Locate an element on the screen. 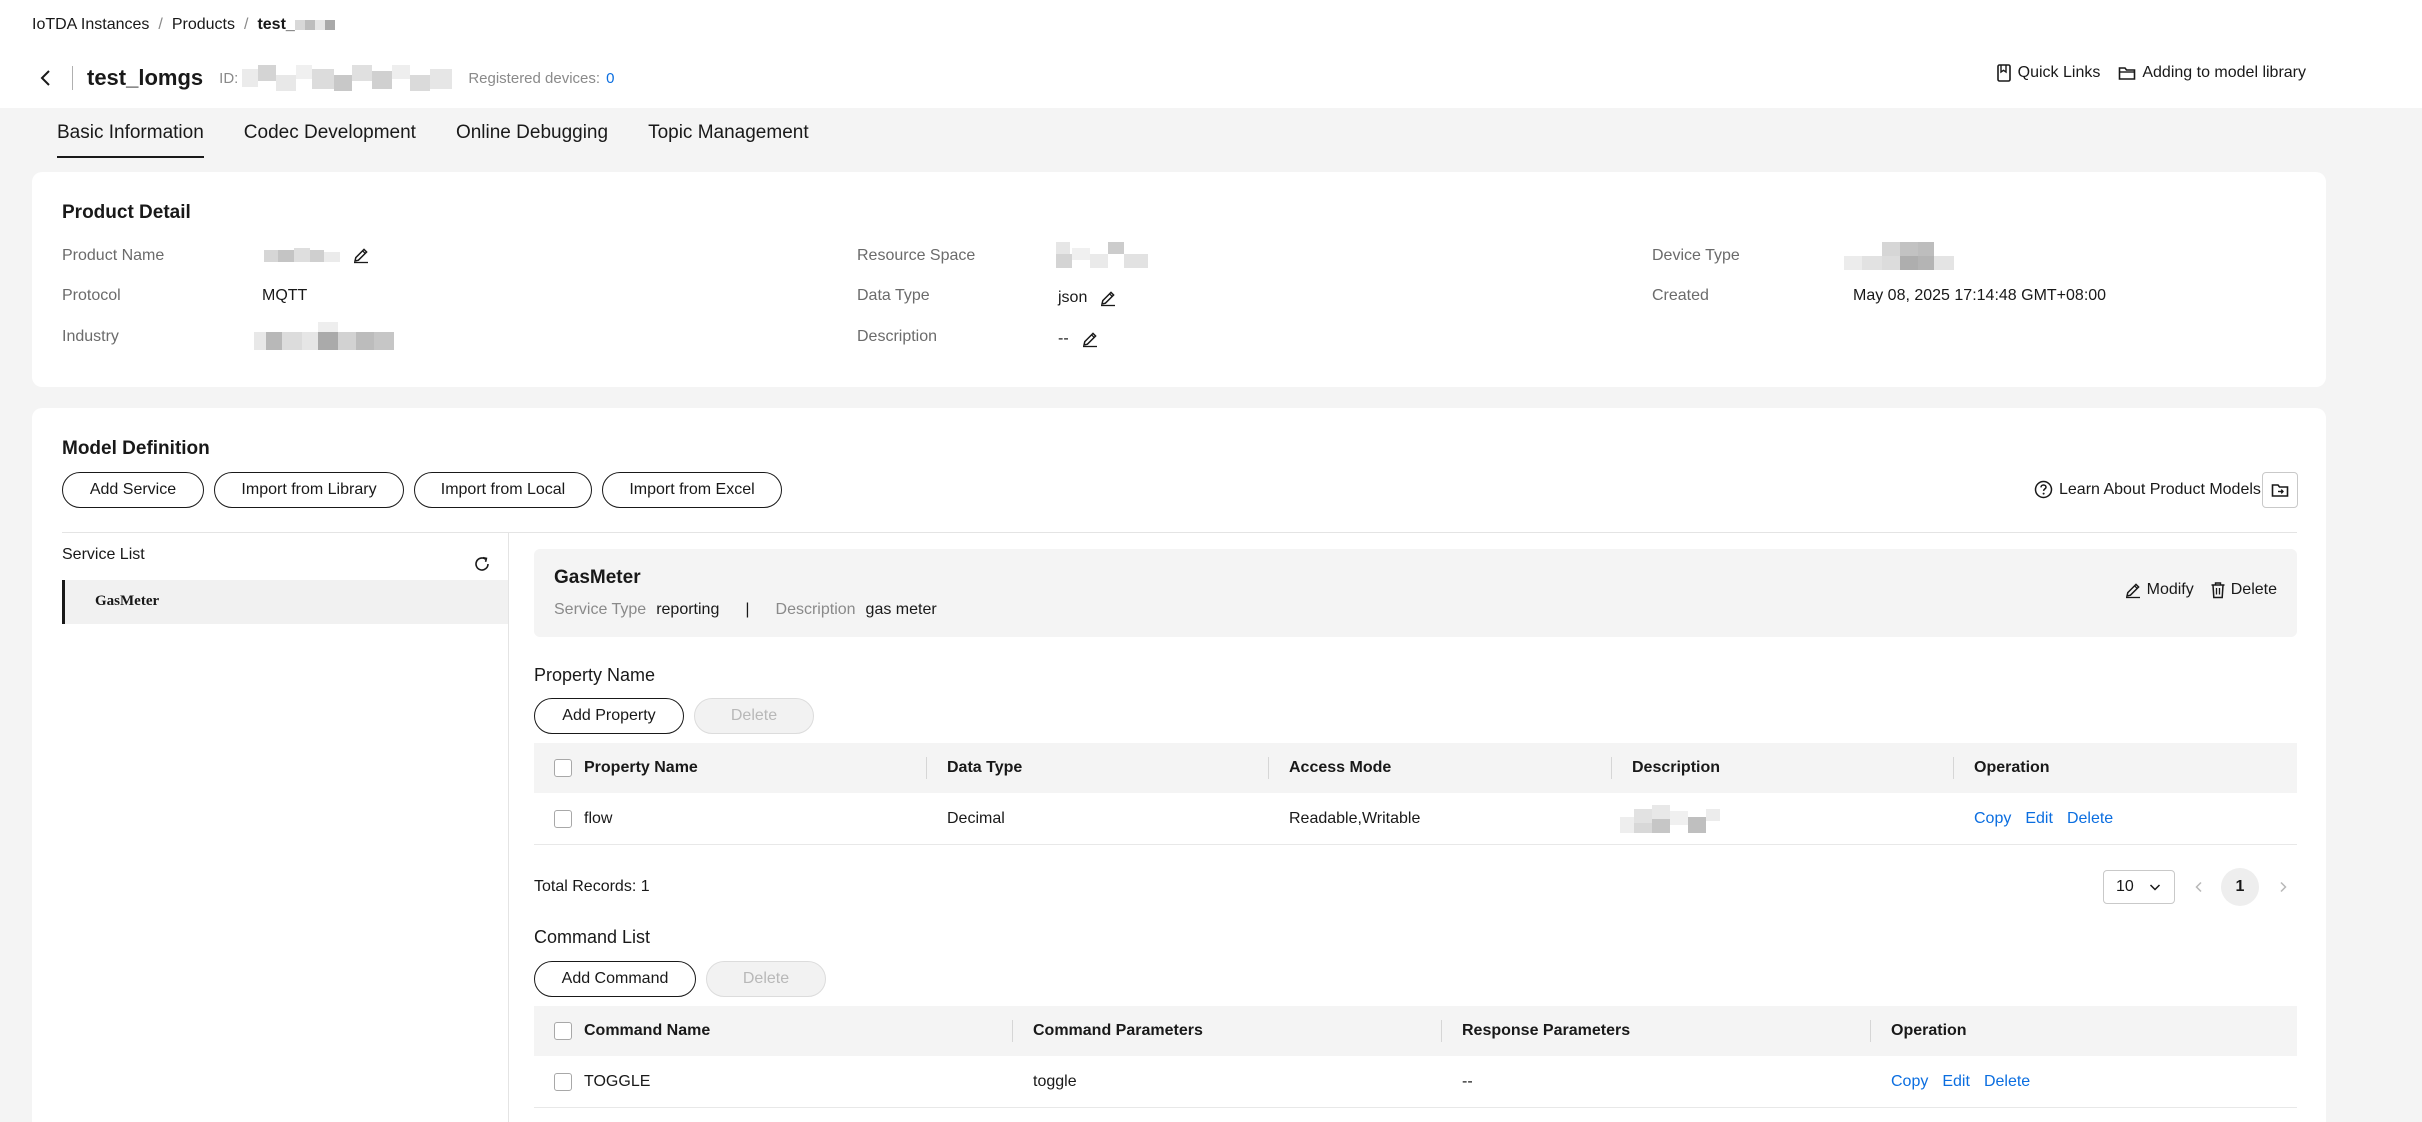 This screenshot has width=2422, height=1122. select-all-commands-checkbox is located at coordinates (563, 1031).